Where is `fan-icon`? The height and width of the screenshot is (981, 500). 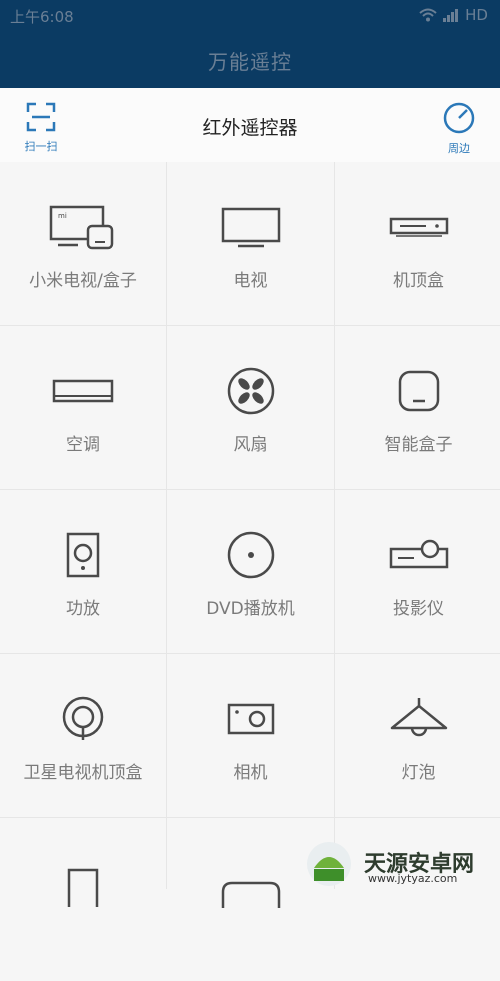
fan-icon is located at coordinates (250, 391).